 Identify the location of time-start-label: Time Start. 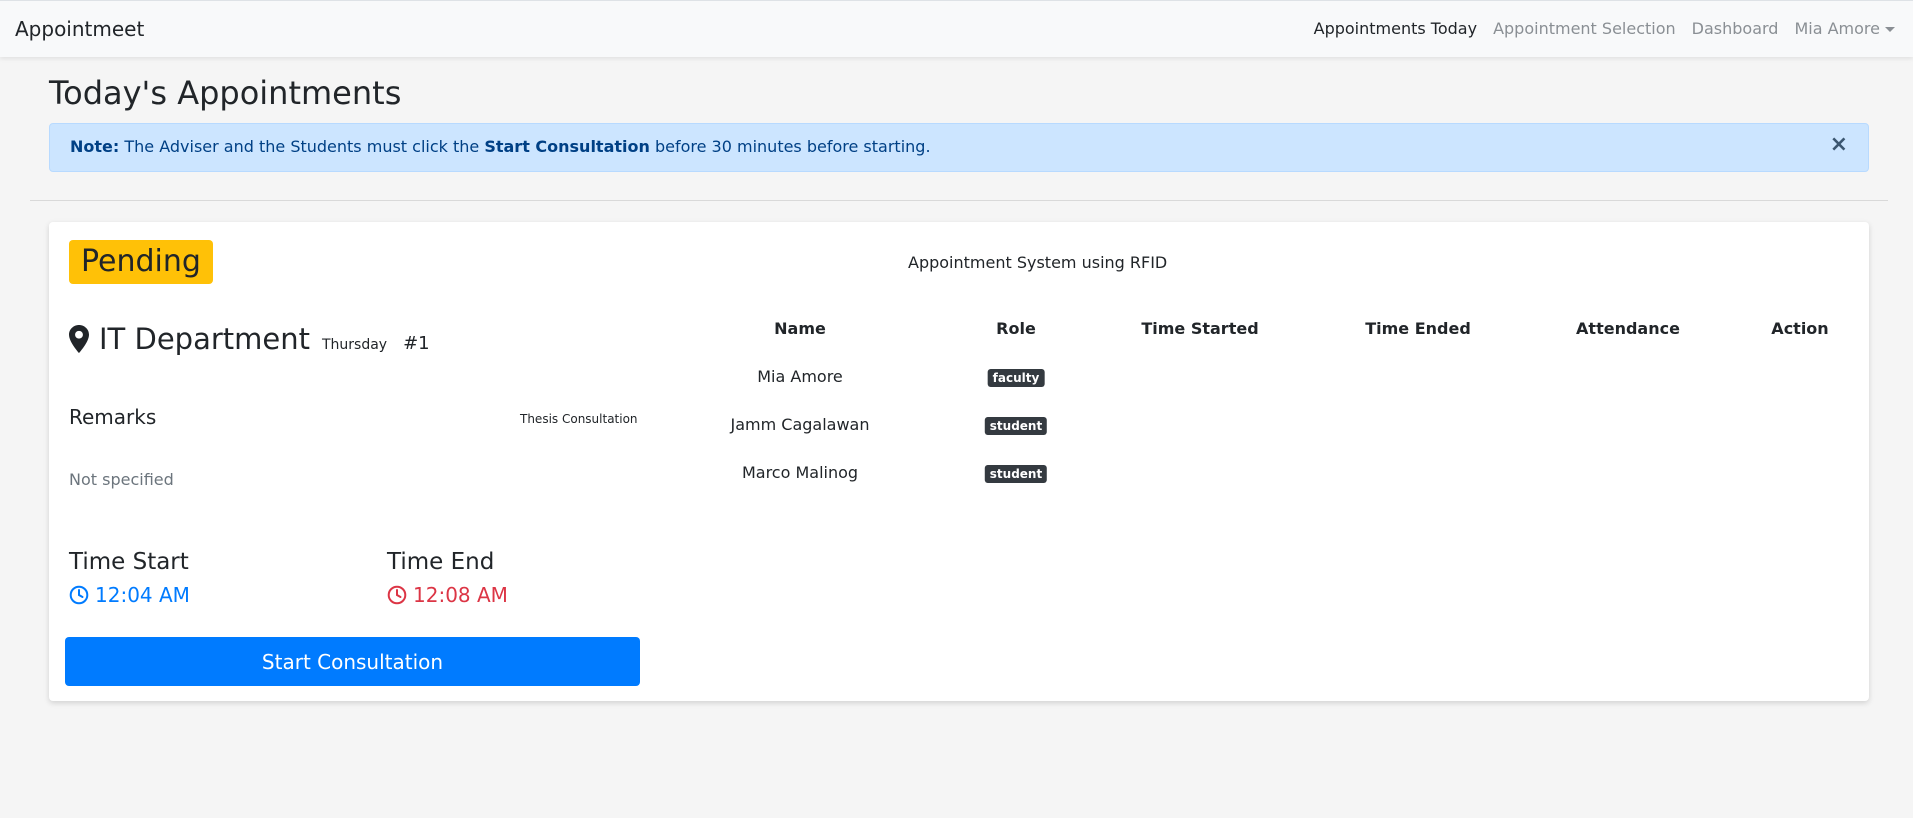
(129, 562).